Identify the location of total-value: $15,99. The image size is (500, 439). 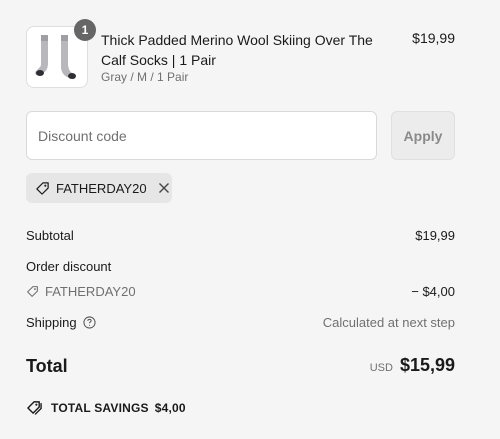
(427, 365).